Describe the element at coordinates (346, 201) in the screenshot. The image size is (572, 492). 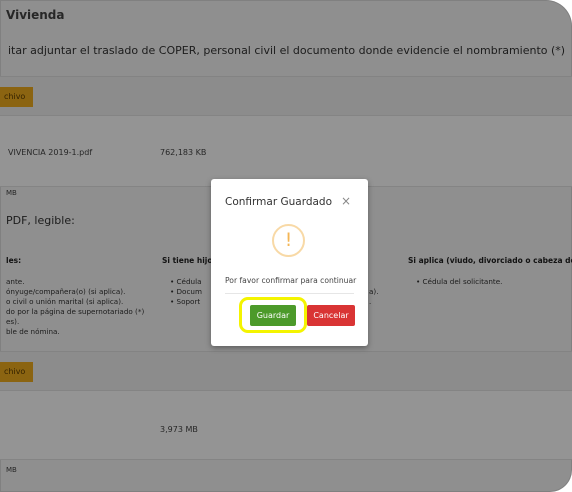
I see `close-icon: ×` at that location.